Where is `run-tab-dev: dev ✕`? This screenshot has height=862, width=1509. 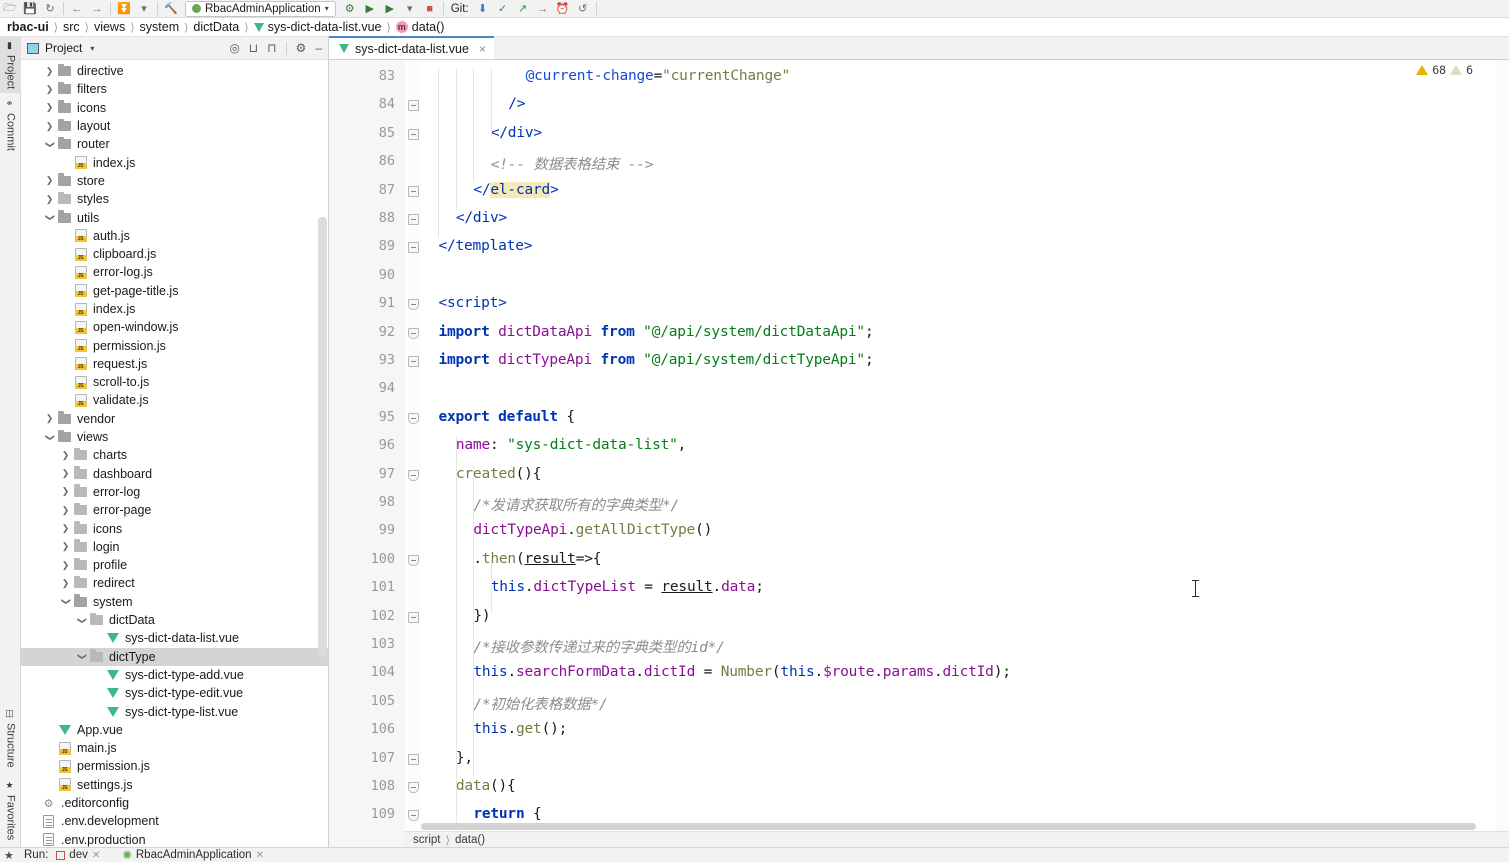
run-tab-dev: dev ✕ is located at coordinates (78, 855).